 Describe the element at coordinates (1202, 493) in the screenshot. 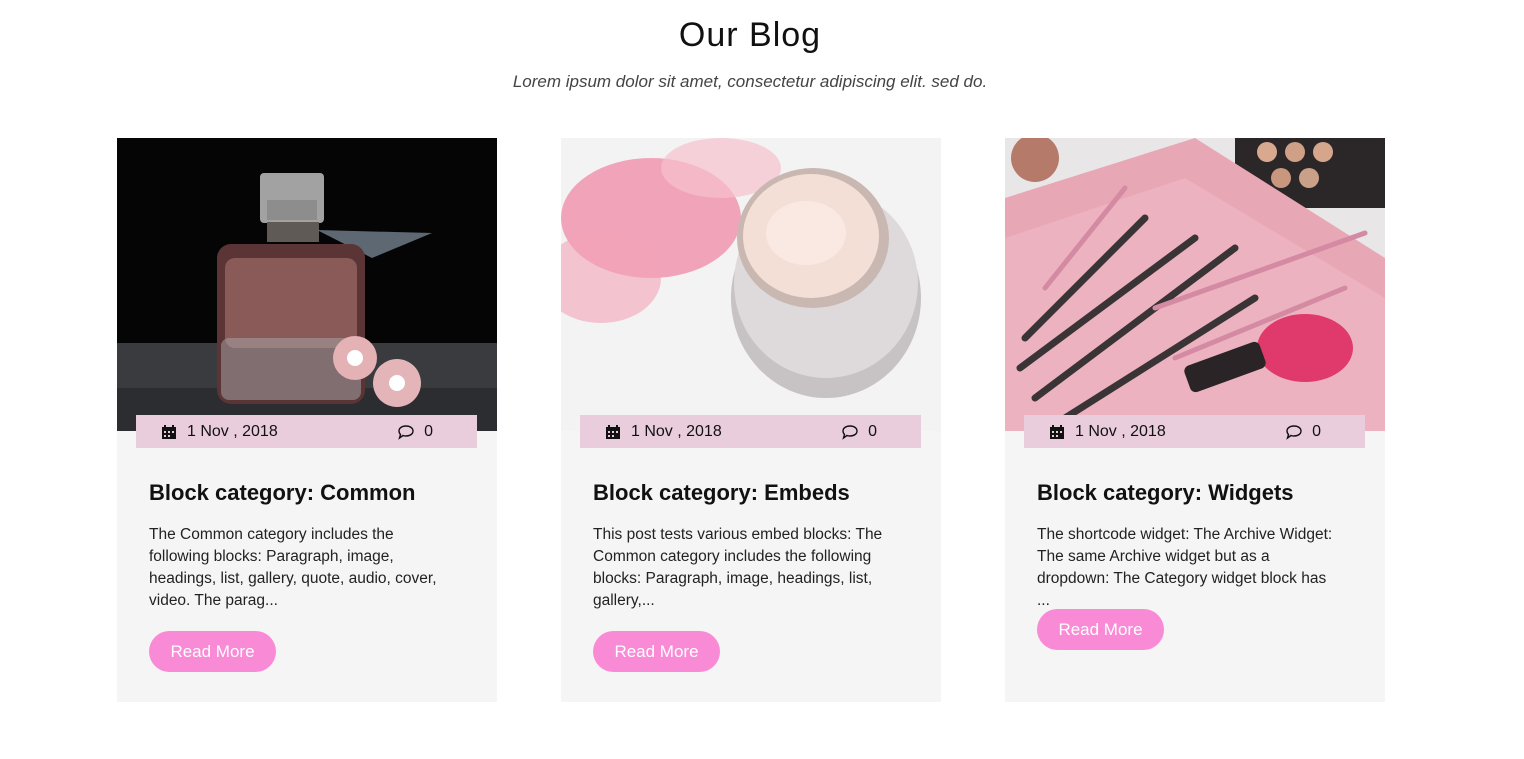

I see `post-title: Block category: Widgets` at that location.